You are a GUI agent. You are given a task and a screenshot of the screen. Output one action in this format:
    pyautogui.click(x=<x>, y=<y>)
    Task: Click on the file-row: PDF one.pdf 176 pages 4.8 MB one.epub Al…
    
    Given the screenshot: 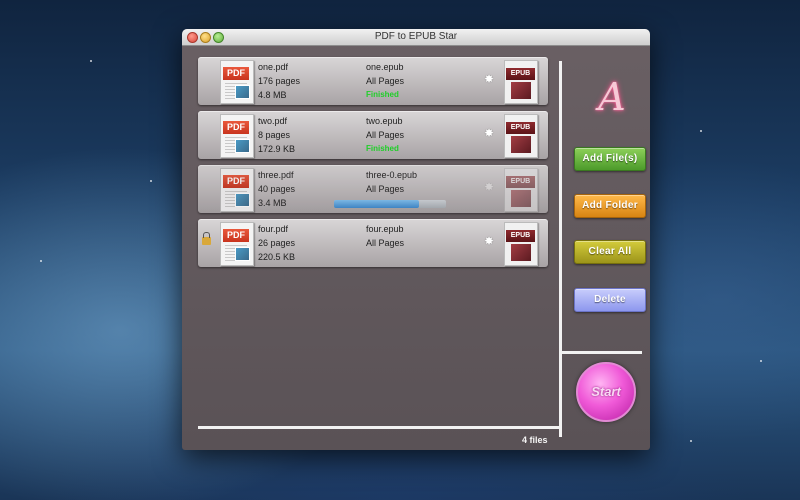 What is the action you would take?
    pyautogui.click(x=373, y=81)
    